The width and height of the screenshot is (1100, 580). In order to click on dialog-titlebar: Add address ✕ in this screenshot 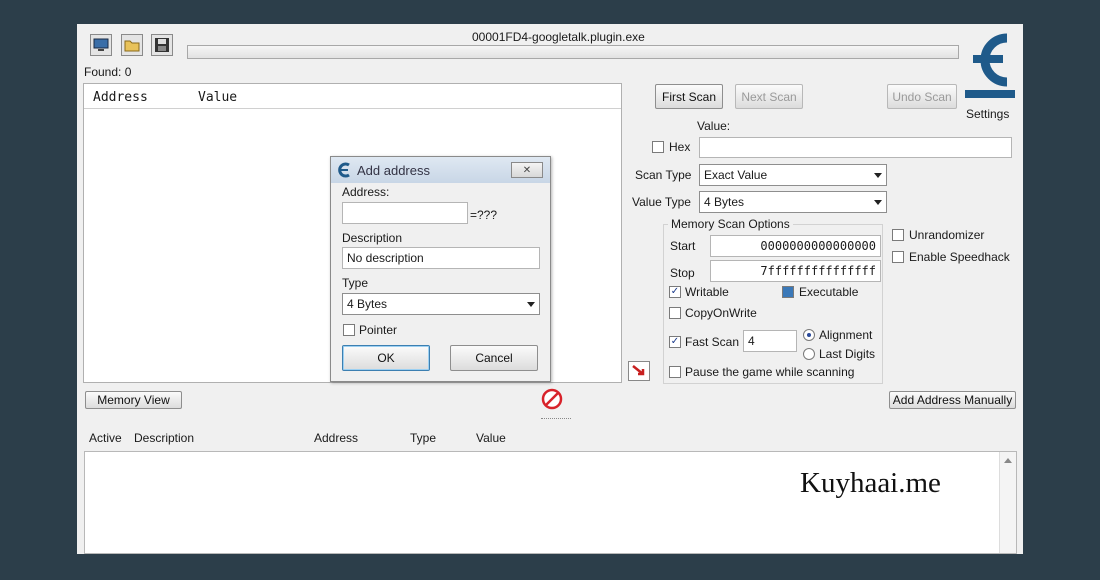, I will do `click(440, 170)`.